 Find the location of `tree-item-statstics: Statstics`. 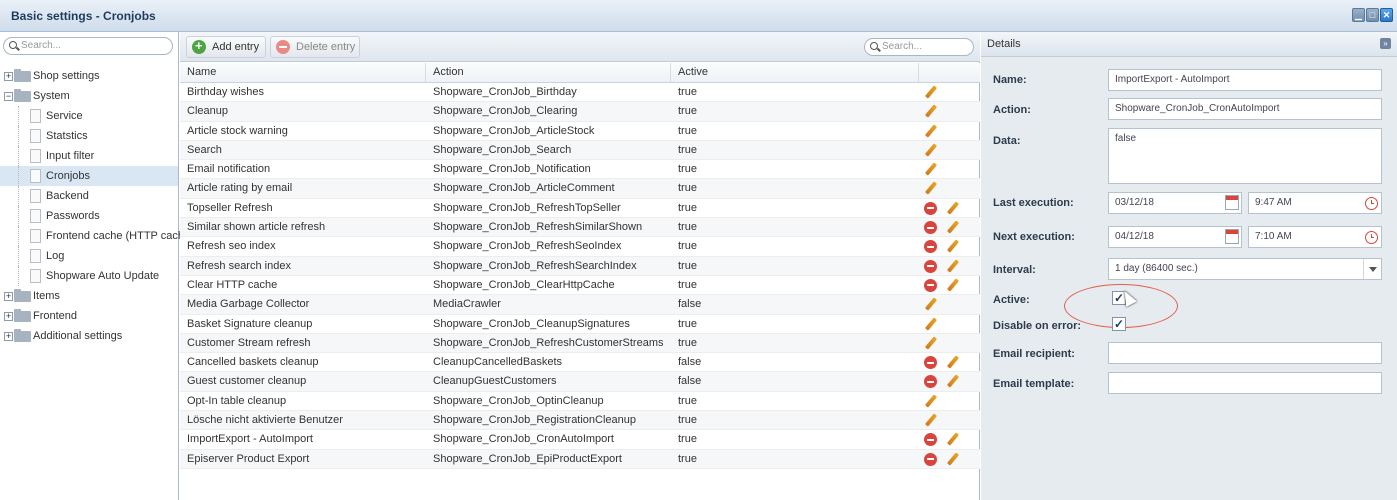

tree-item-statstics: Statstics is located at coordinates (89, 136).